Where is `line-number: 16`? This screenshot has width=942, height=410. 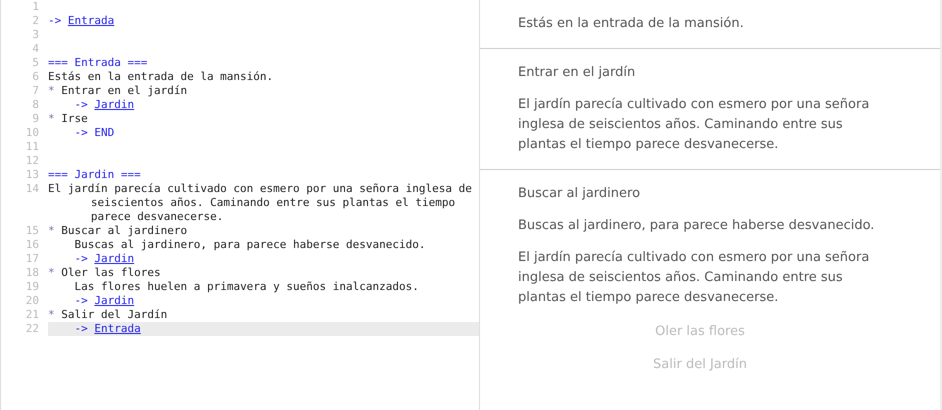
line-number: 16 is located at coordinates (32, 245).